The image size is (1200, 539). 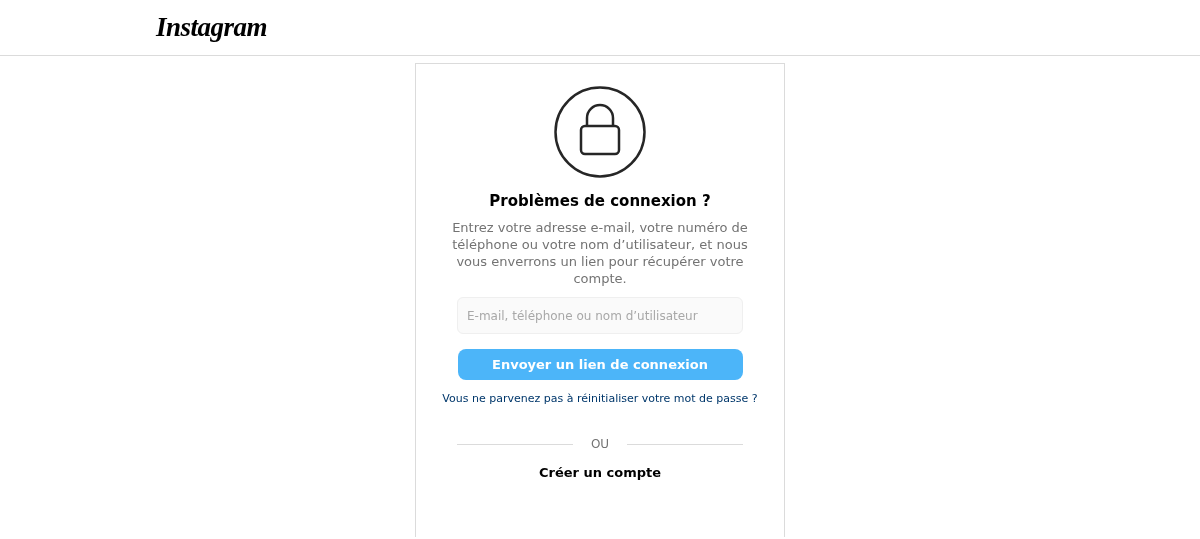 What do you see at coordinates (600, 444) in the screenshot?
I see `separator-text: OU` at bounding box center [600, 444].